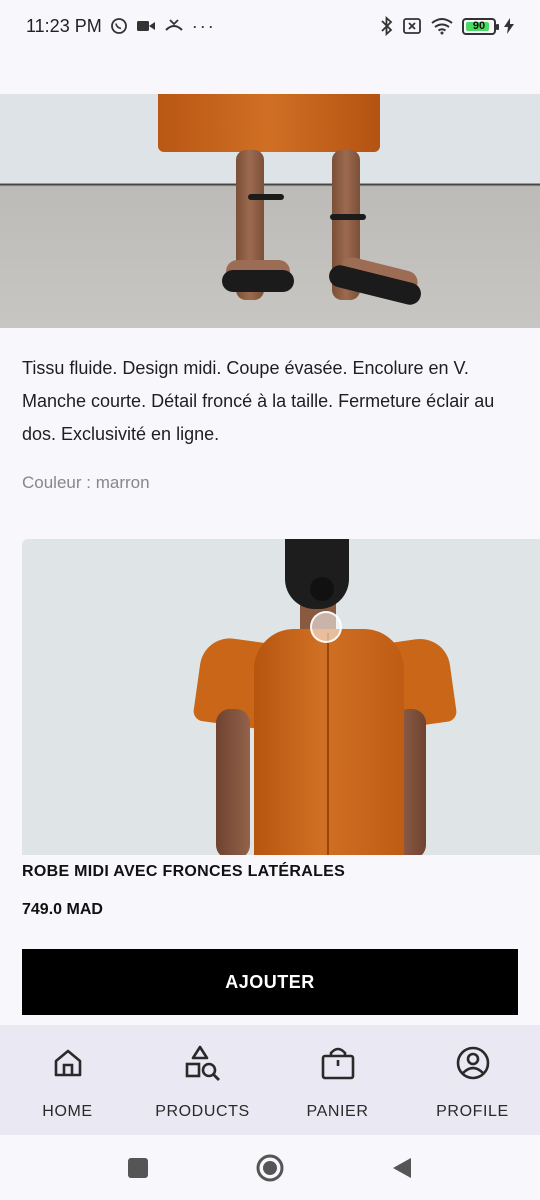 This screenshot has height=1200, width=540. I want to click on battery-icon: 90, so click(480, 26).